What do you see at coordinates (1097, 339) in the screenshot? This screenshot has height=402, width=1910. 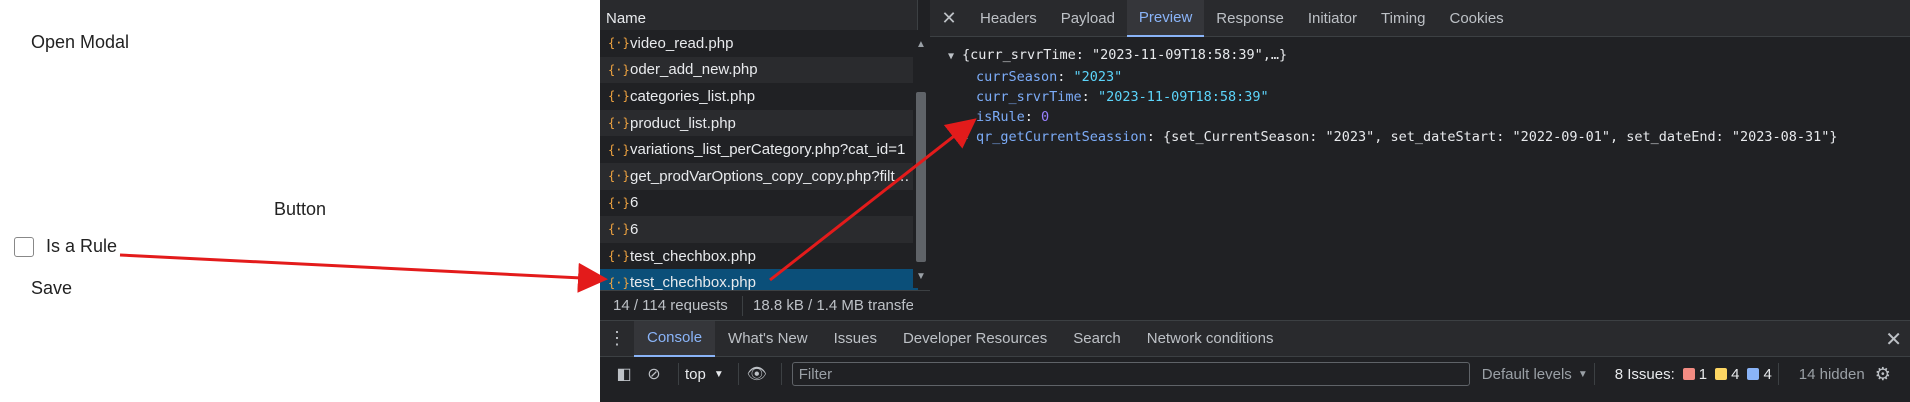 I see `drawer-tab-search: Search` at bounding box center [1097, 339].